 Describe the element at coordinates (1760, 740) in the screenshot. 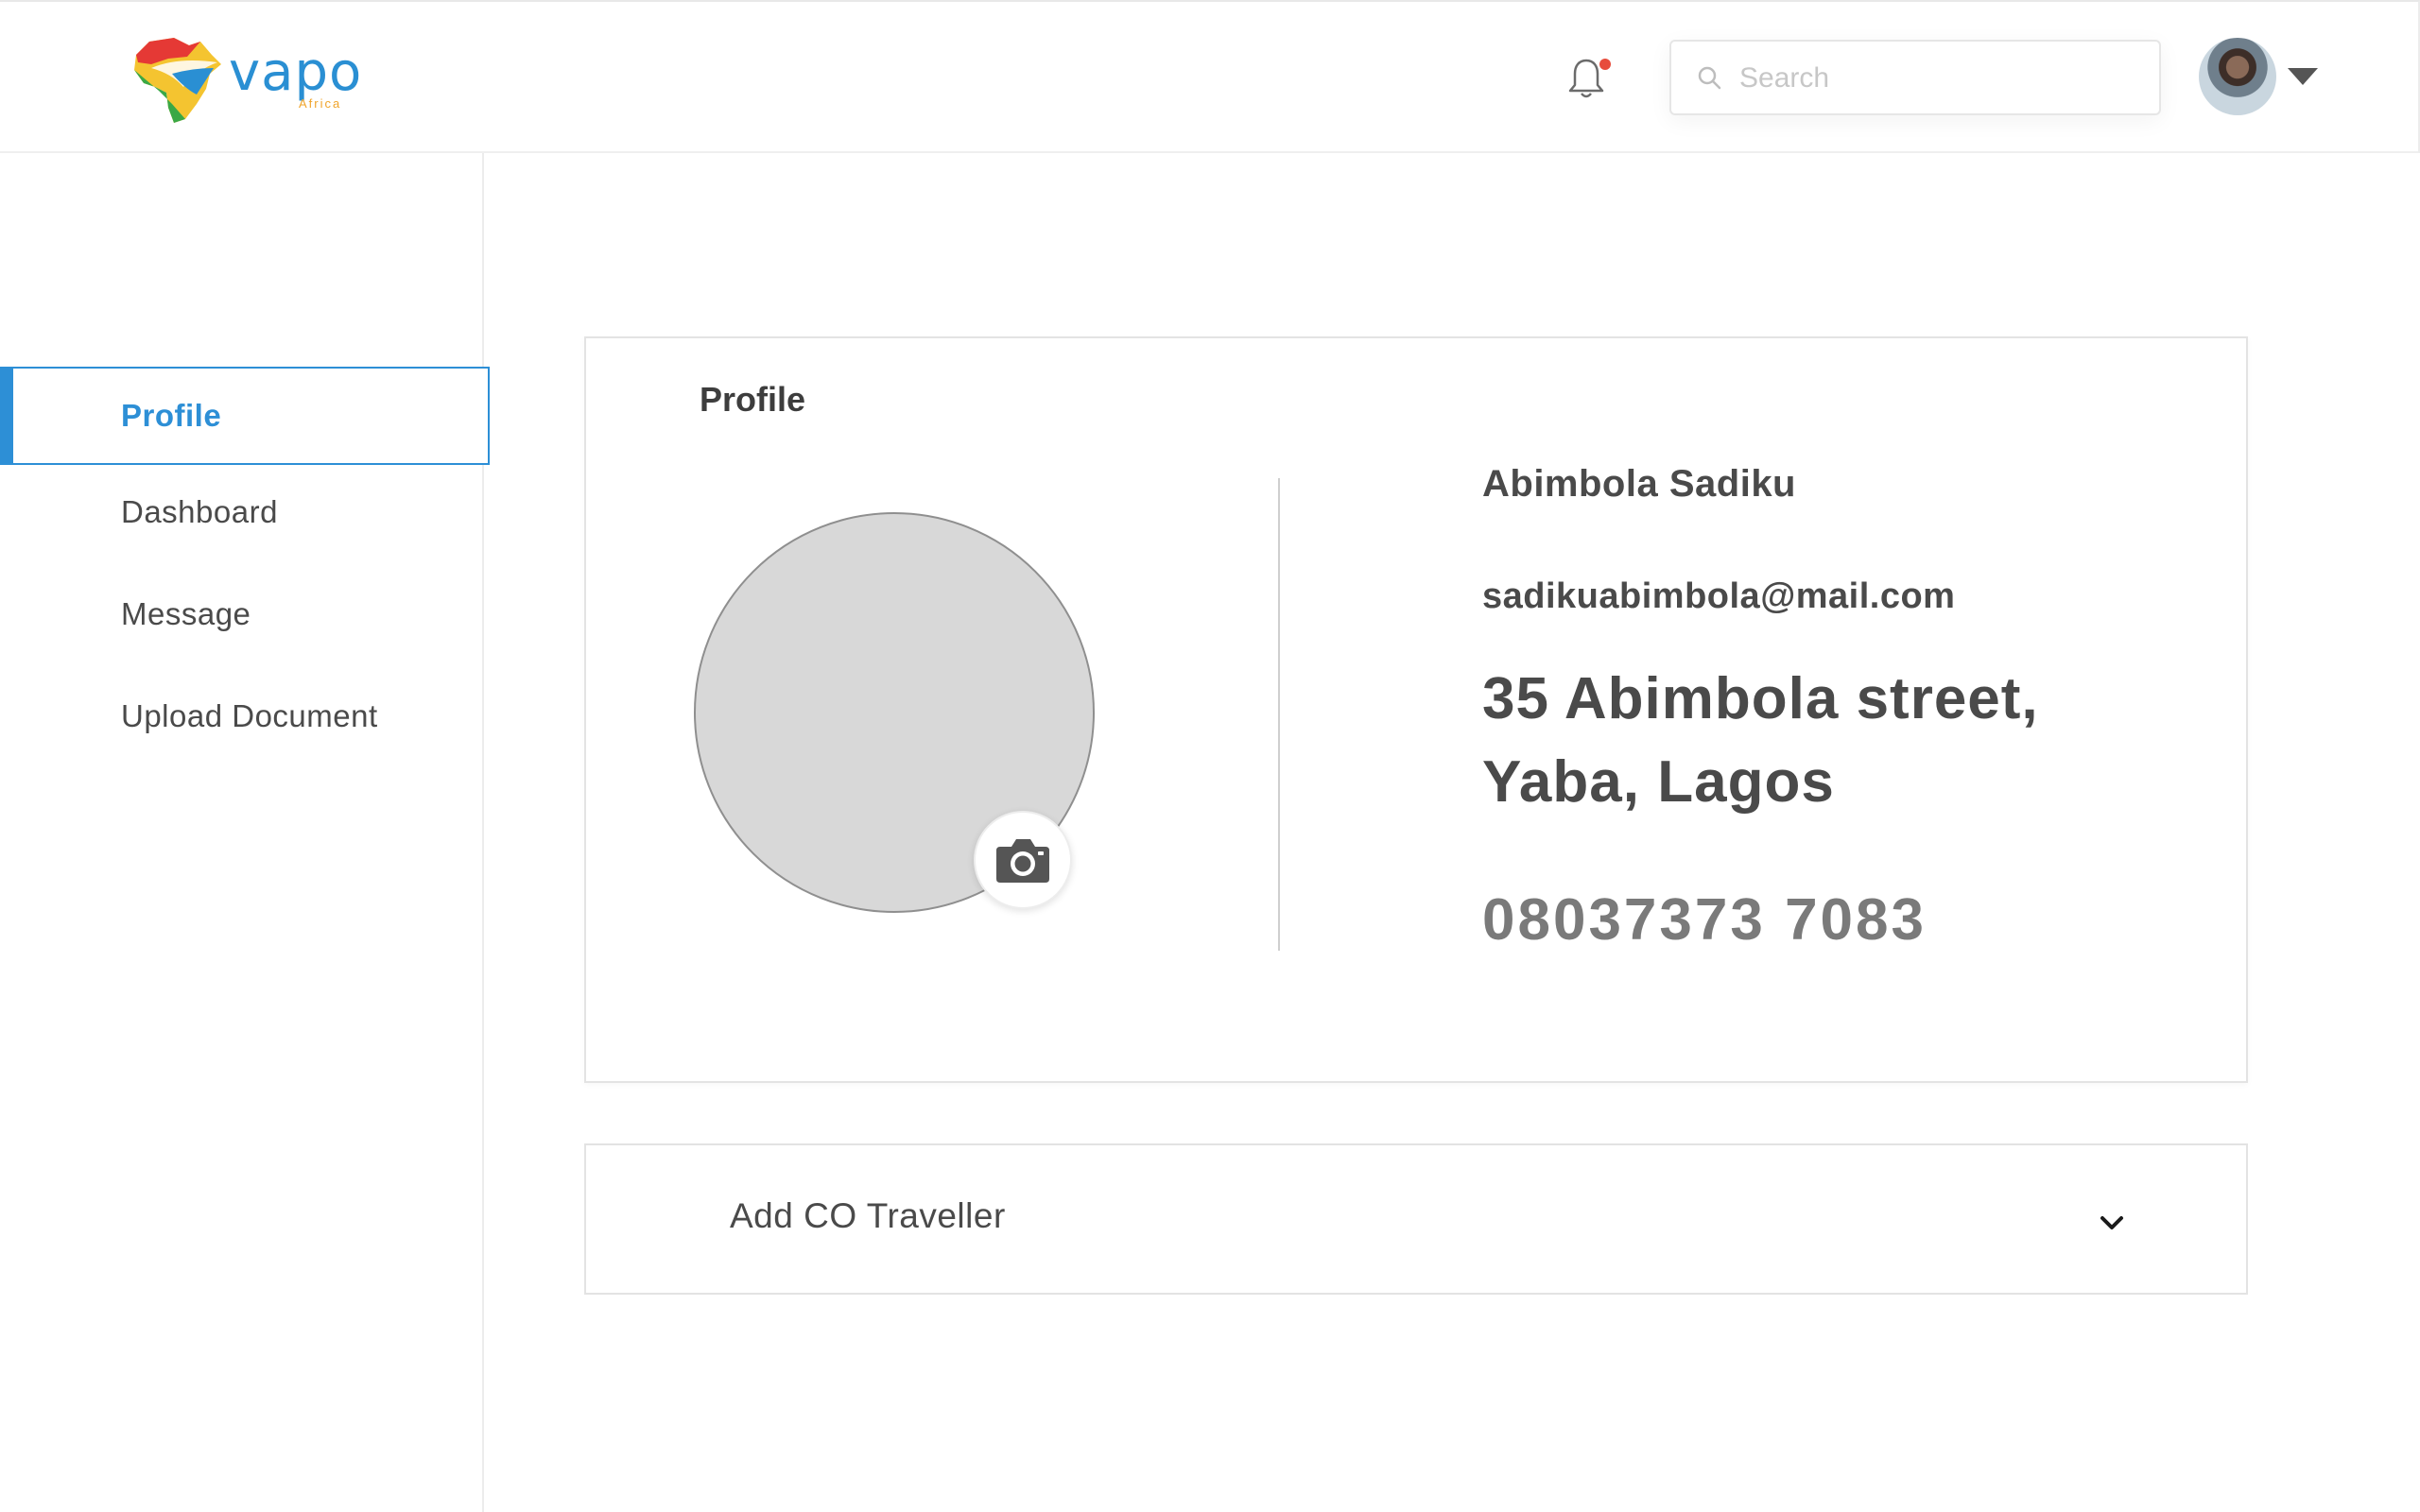

I see `profile-address: 35 Abimbola street, Yaba, Lagos` at that location.